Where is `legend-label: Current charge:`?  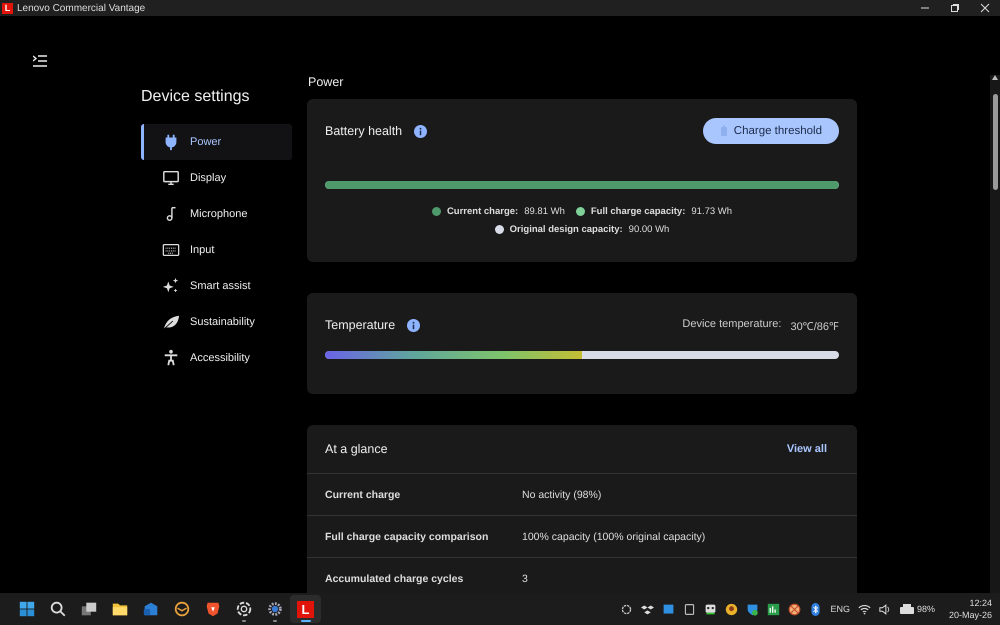 legend-label: Current charge: is located at coordinates (482, 211).